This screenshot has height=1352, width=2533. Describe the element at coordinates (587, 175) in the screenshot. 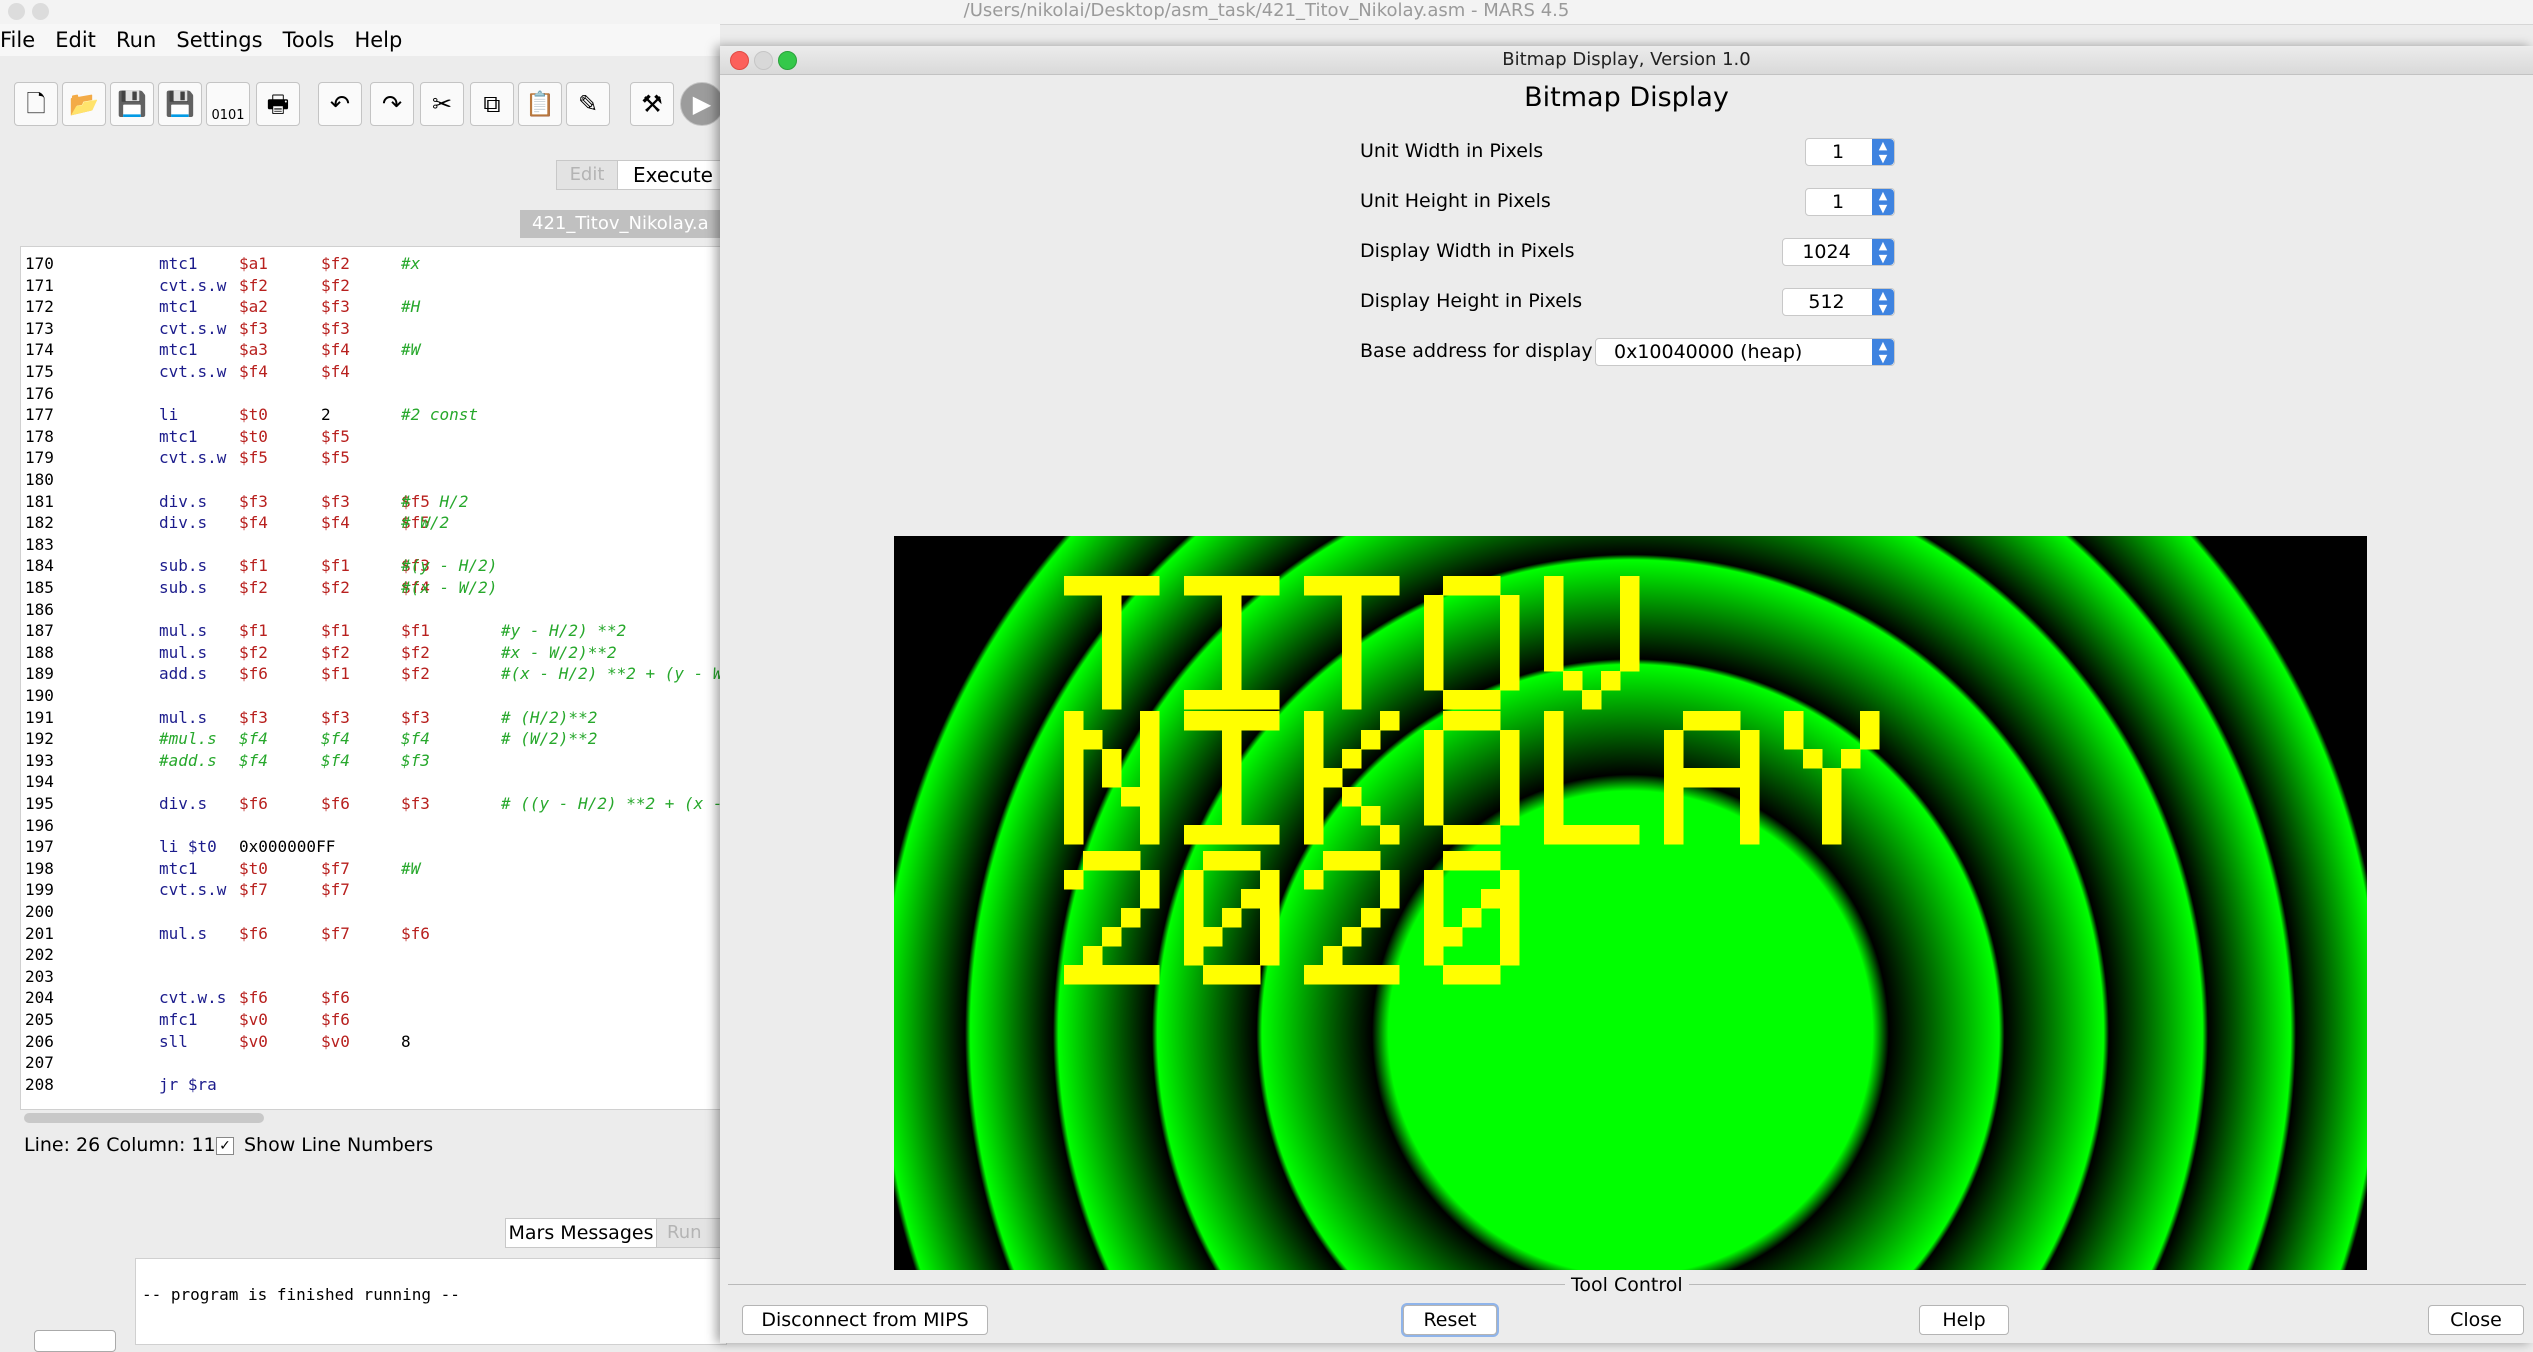

I see `tab-edit: Edit` at that location.